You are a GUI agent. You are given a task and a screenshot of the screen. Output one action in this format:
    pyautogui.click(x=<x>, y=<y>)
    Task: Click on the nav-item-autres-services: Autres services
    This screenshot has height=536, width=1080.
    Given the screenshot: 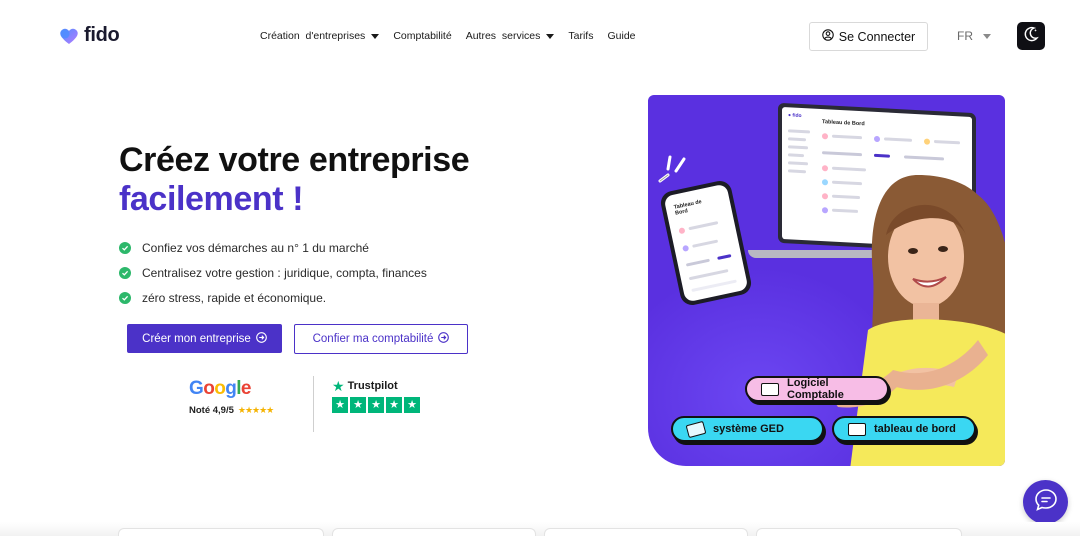 What is the action you would take?
    pyautogui.click(x=510, y=36)
    